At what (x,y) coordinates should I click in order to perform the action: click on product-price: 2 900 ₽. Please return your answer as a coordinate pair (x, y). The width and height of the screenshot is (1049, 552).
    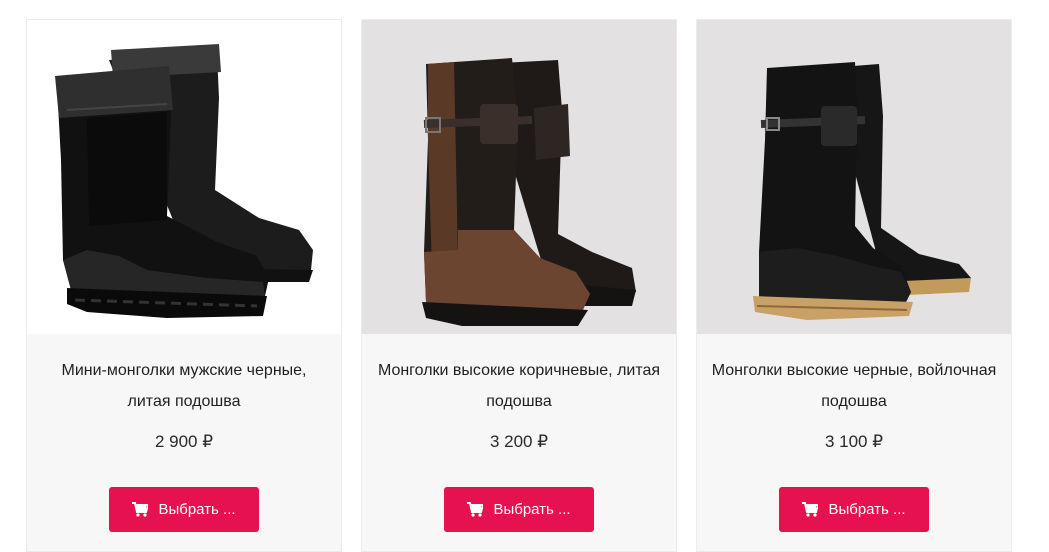
    Looking at the image, I should click on (184, 441).